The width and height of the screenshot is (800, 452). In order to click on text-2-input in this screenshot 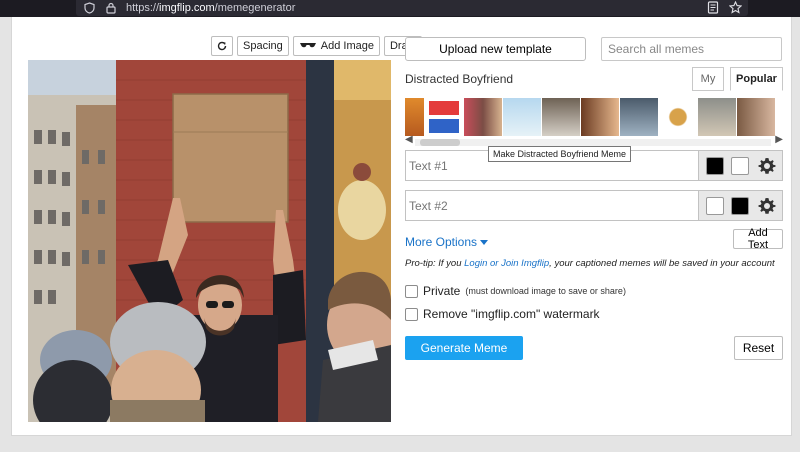, I will do `click(552, 205)`.